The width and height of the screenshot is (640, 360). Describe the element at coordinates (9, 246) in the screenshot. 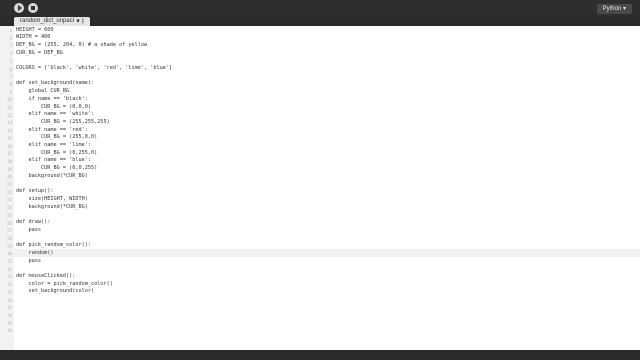

I see `line-number: 29` at that location.